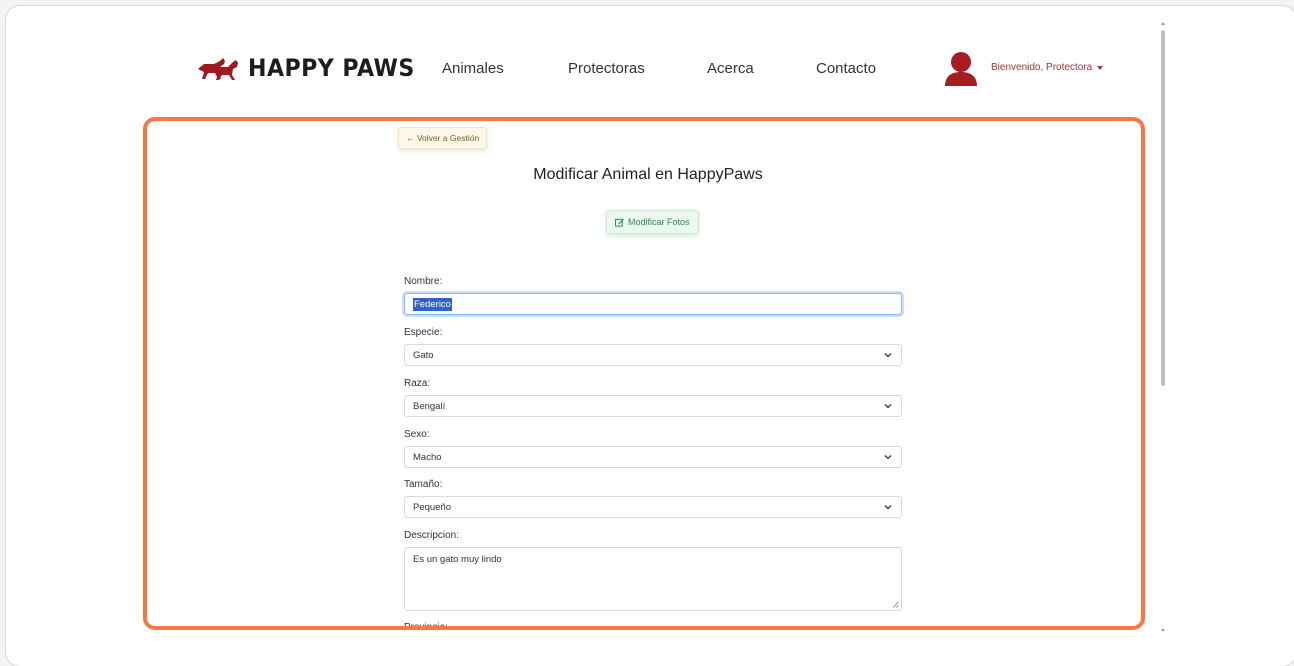 Image resolution: width=1294 pixels, height=666 pixels. I want to click on user-menu-dropdown: Bienvenido, Protectora, so click(1047, 67).